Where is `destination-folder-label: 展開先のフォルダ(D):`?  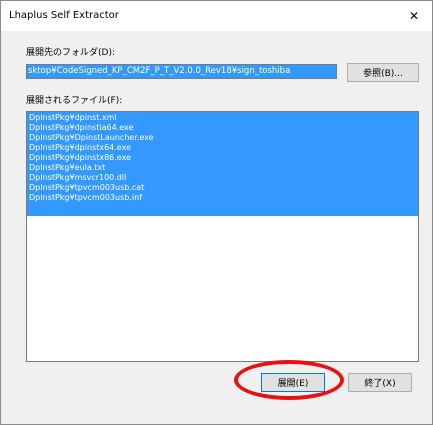 destination-folder-label: 展開先のフォルダ(D): is located at coordinates (70, 53).